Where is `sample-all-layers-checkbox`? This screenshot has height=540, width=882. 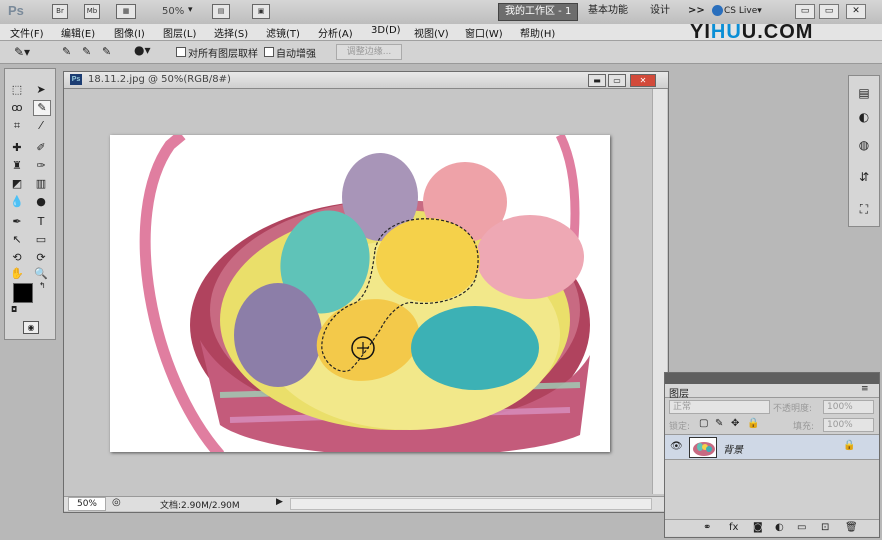 sample-all-layers-checkbox is located at coordinates (181, 52).